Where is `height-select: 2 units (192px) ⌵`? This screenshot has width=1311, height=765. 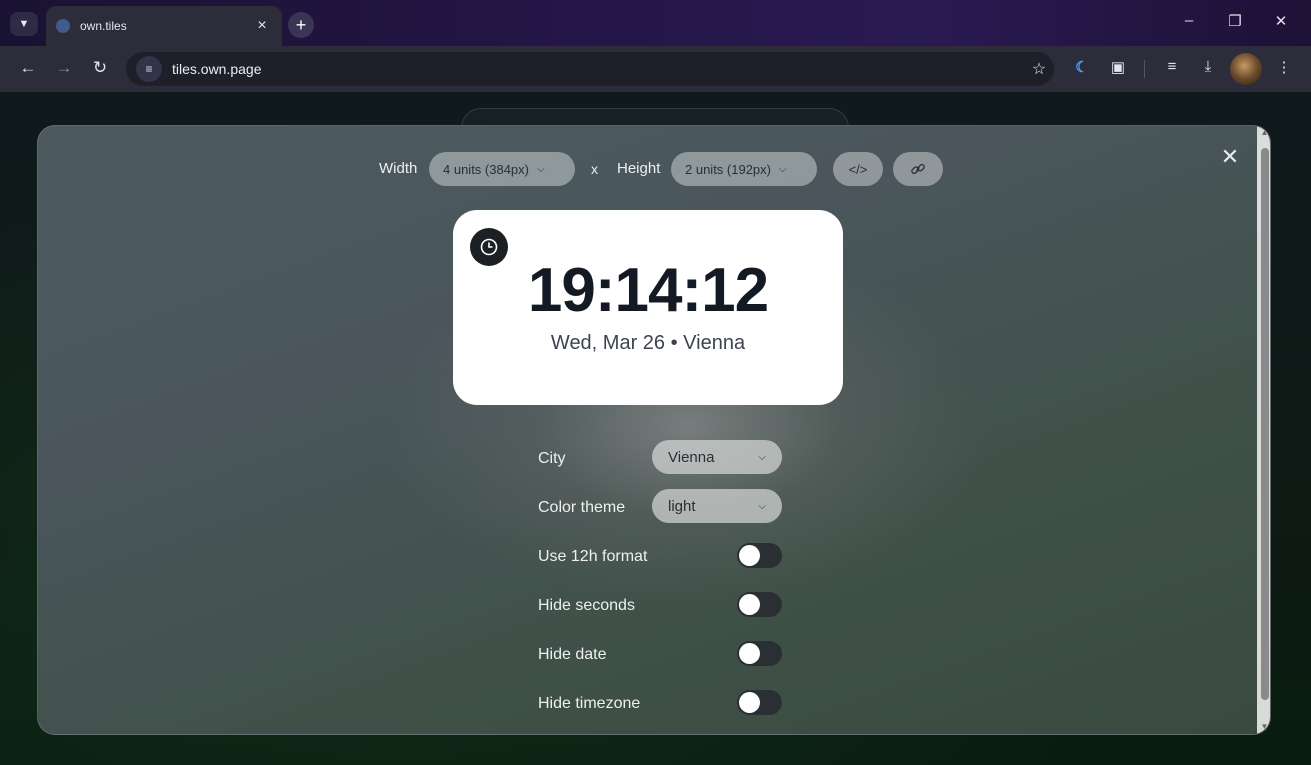
height-select: 2 units (192px) ⌵ is located at coordinates (744, 169).